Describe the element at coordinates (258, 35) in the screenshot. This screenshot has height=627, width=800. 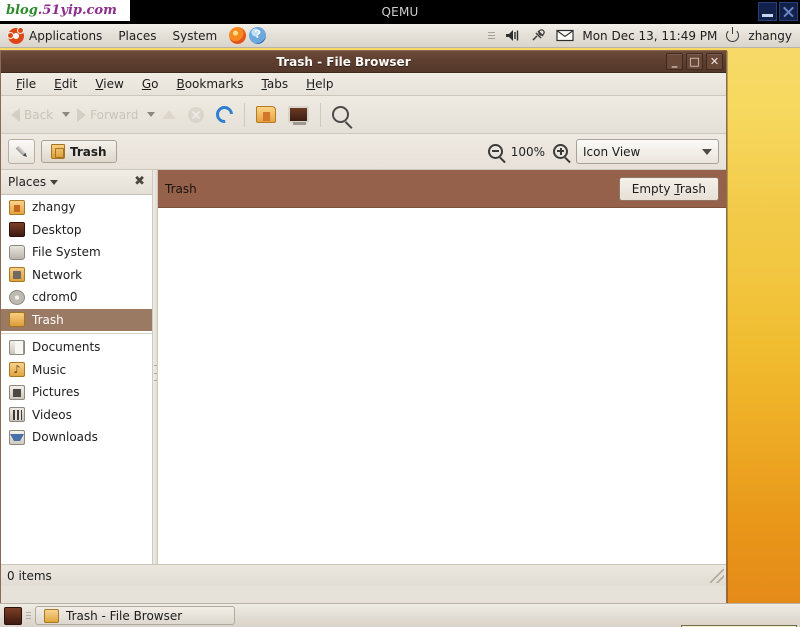
I see `help-icon: ?` at that location.